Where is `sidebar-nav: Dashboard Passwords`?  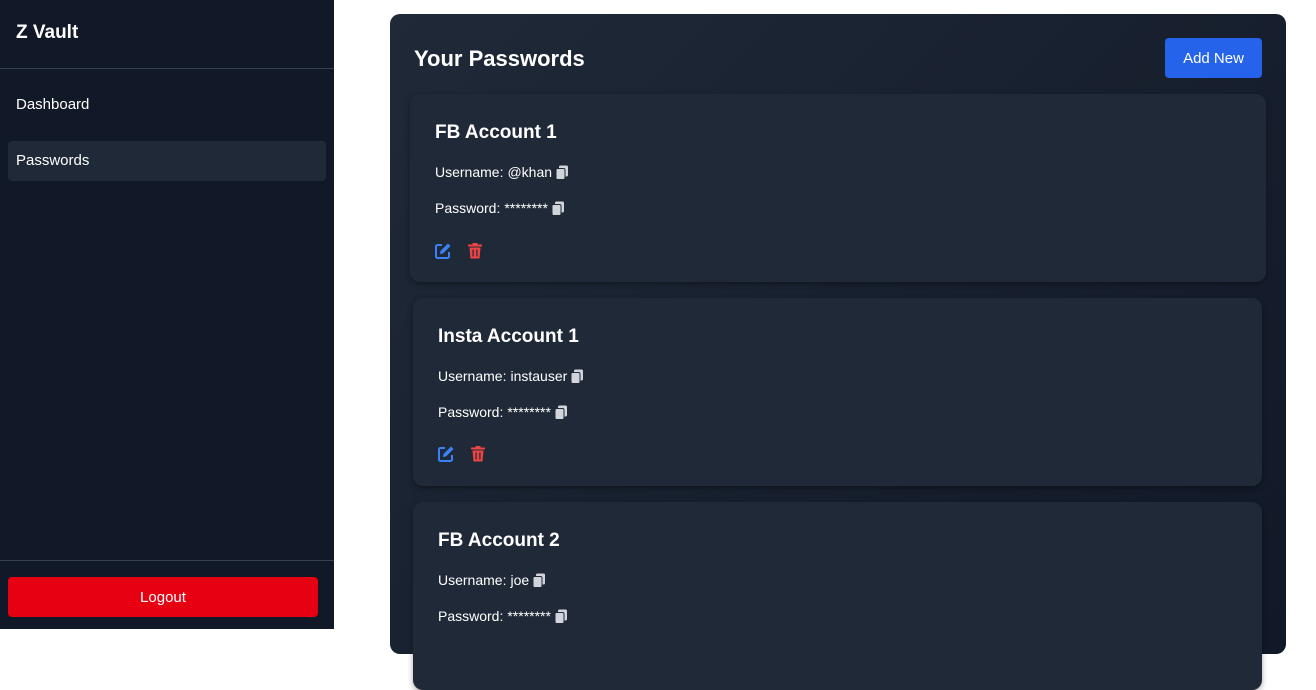
sidebar-nav: Dashboard Passwords is located at coordinates (167, 125).